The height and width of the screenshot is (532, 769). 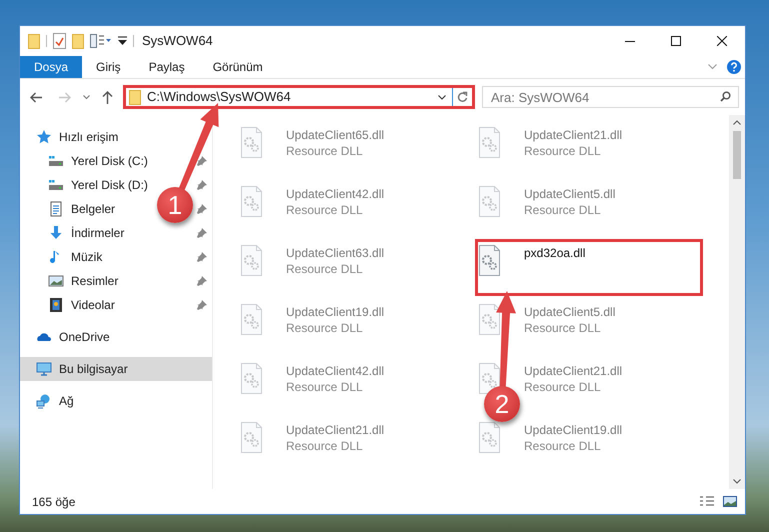 I want to click on scrollbar-thumb, so click(x=737, y=155).